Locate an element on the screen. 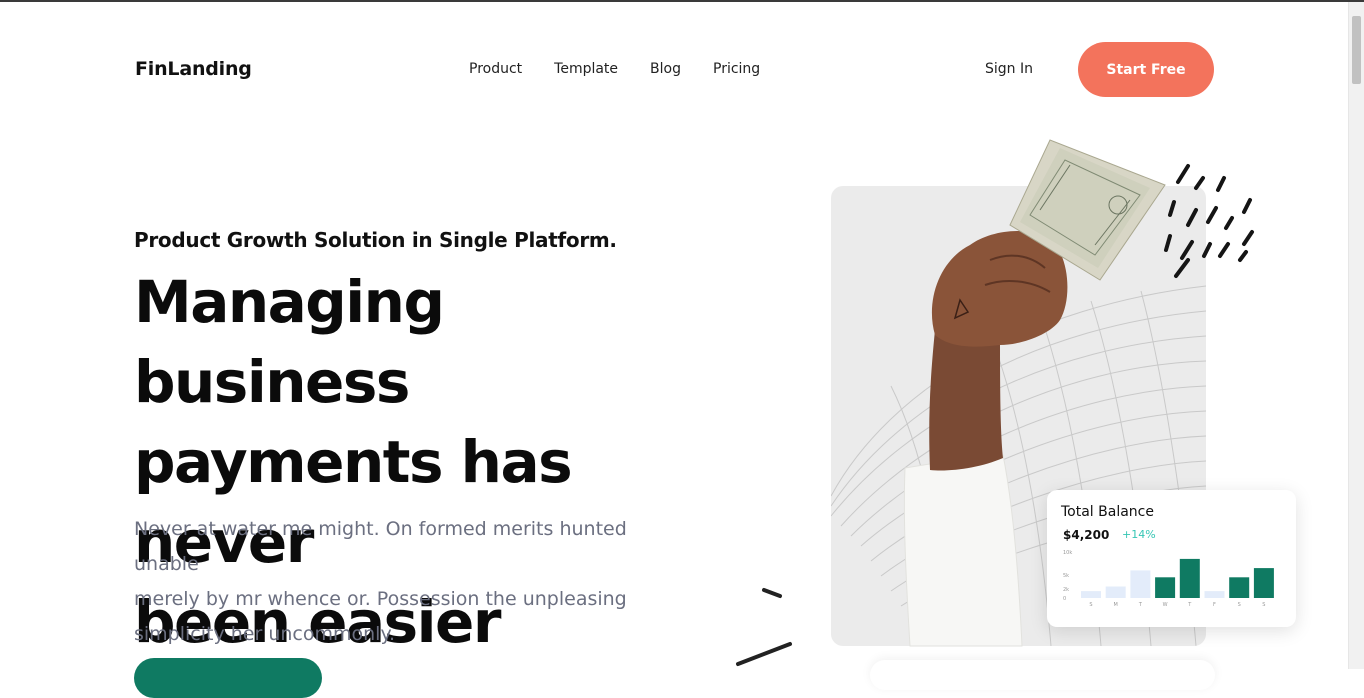 The image size is (1364, 698). balance-change: +14% is located at coordinates (1139, 534).